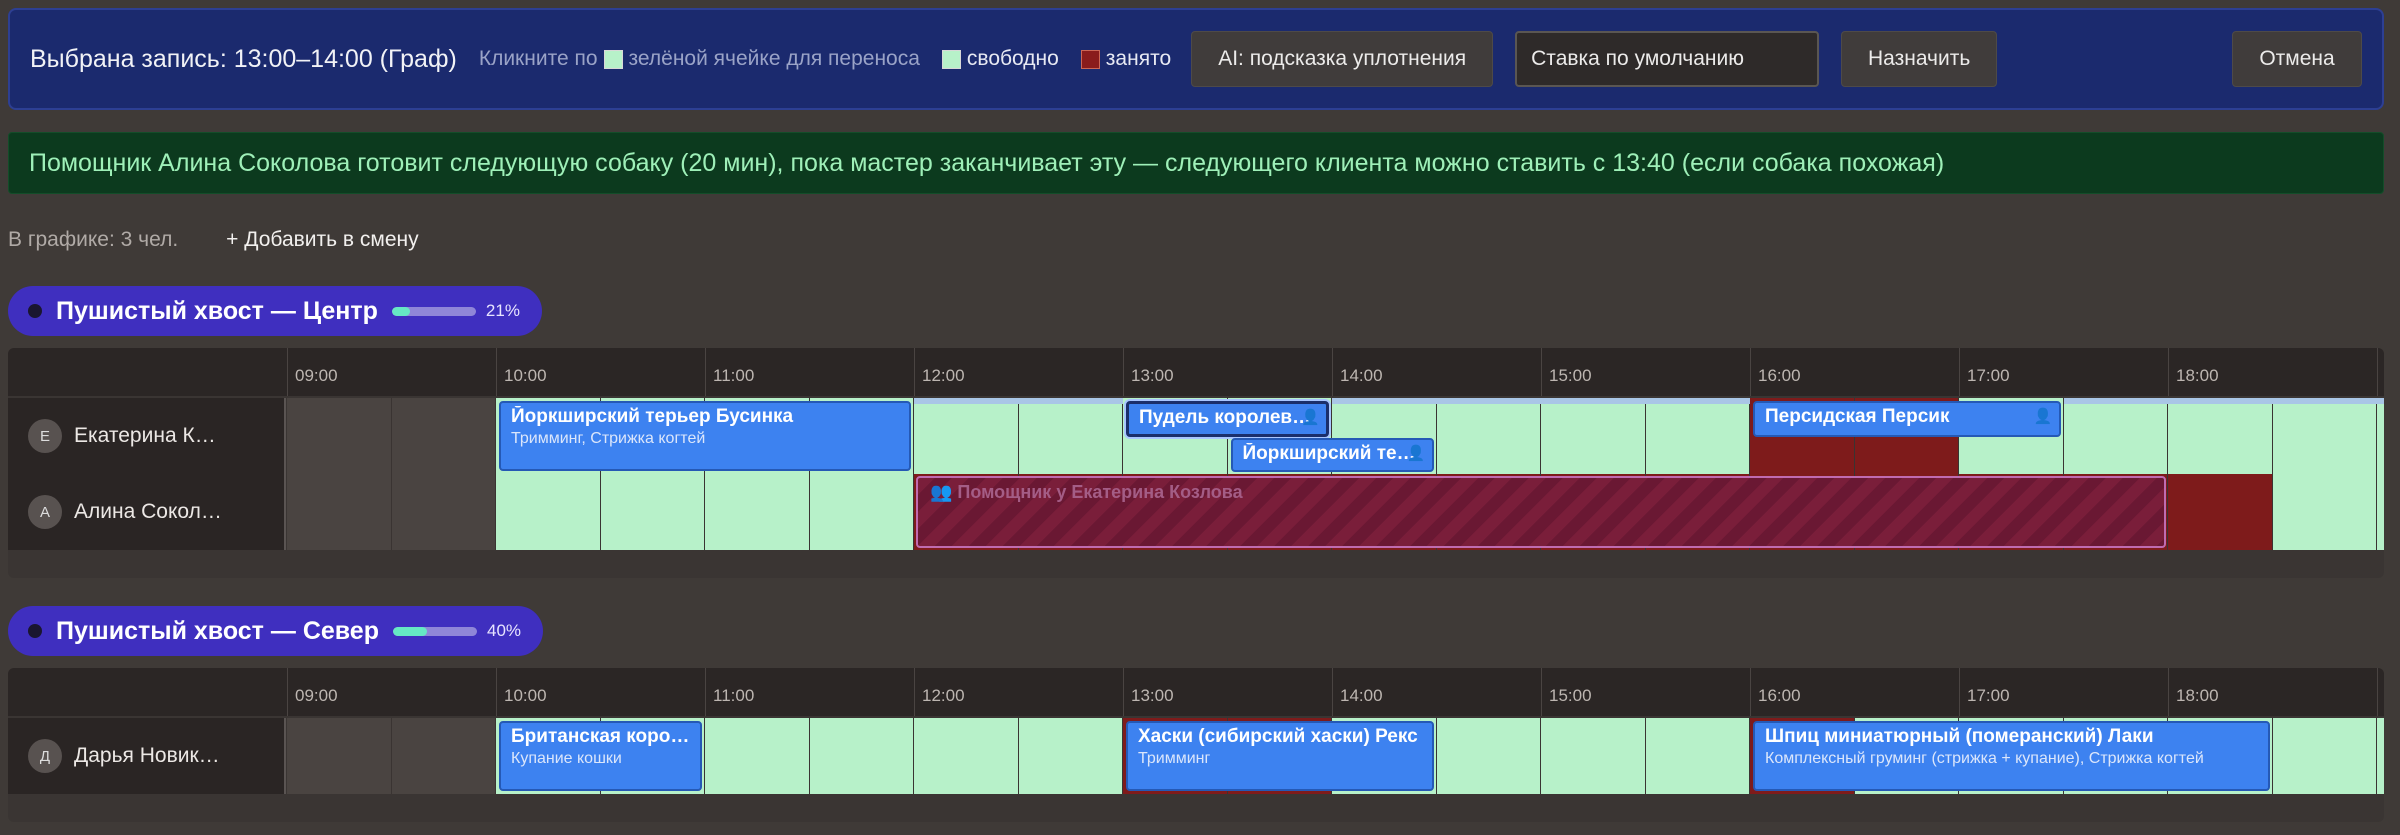 The width and height of the screenshot is (2400, 835). What do you see at coordinates (322, 240) in the screenshot?
I see `add-to-shift-button: + Добавить в смену` at bounding box center [322, 240].